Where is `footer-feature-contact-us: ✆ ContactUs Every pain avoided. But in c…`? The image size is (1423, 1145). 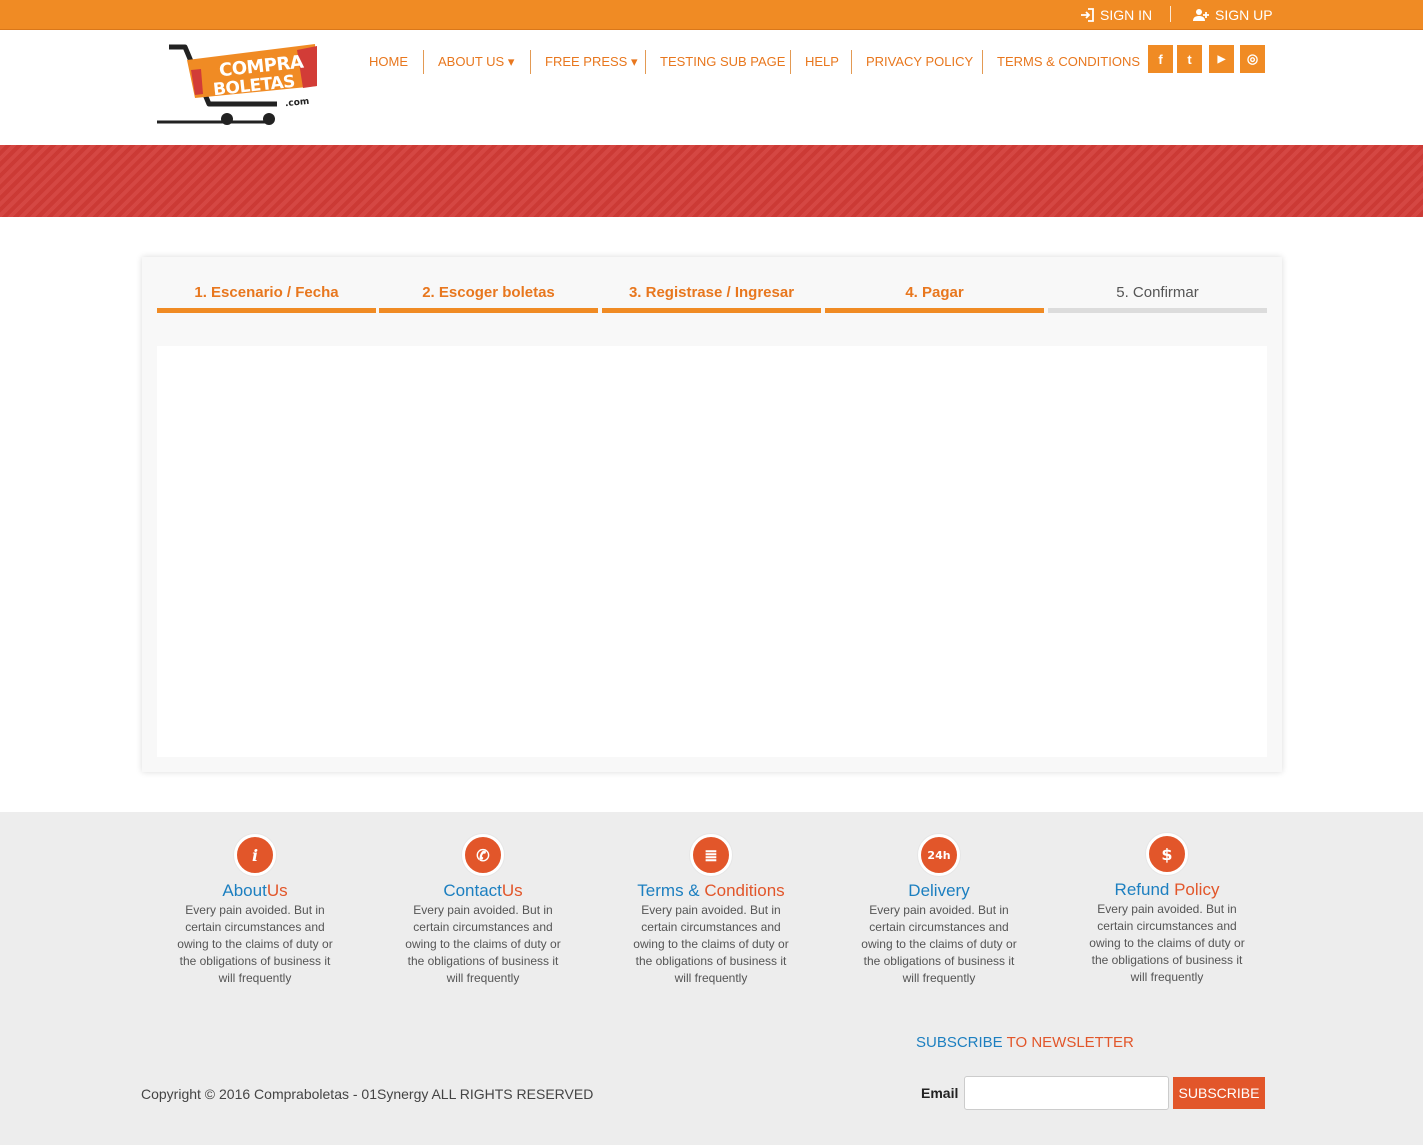 footer-feature-contact-us: ✆ ContactUs Every pain avoided. But in c… is located at coordinates (483, 910).